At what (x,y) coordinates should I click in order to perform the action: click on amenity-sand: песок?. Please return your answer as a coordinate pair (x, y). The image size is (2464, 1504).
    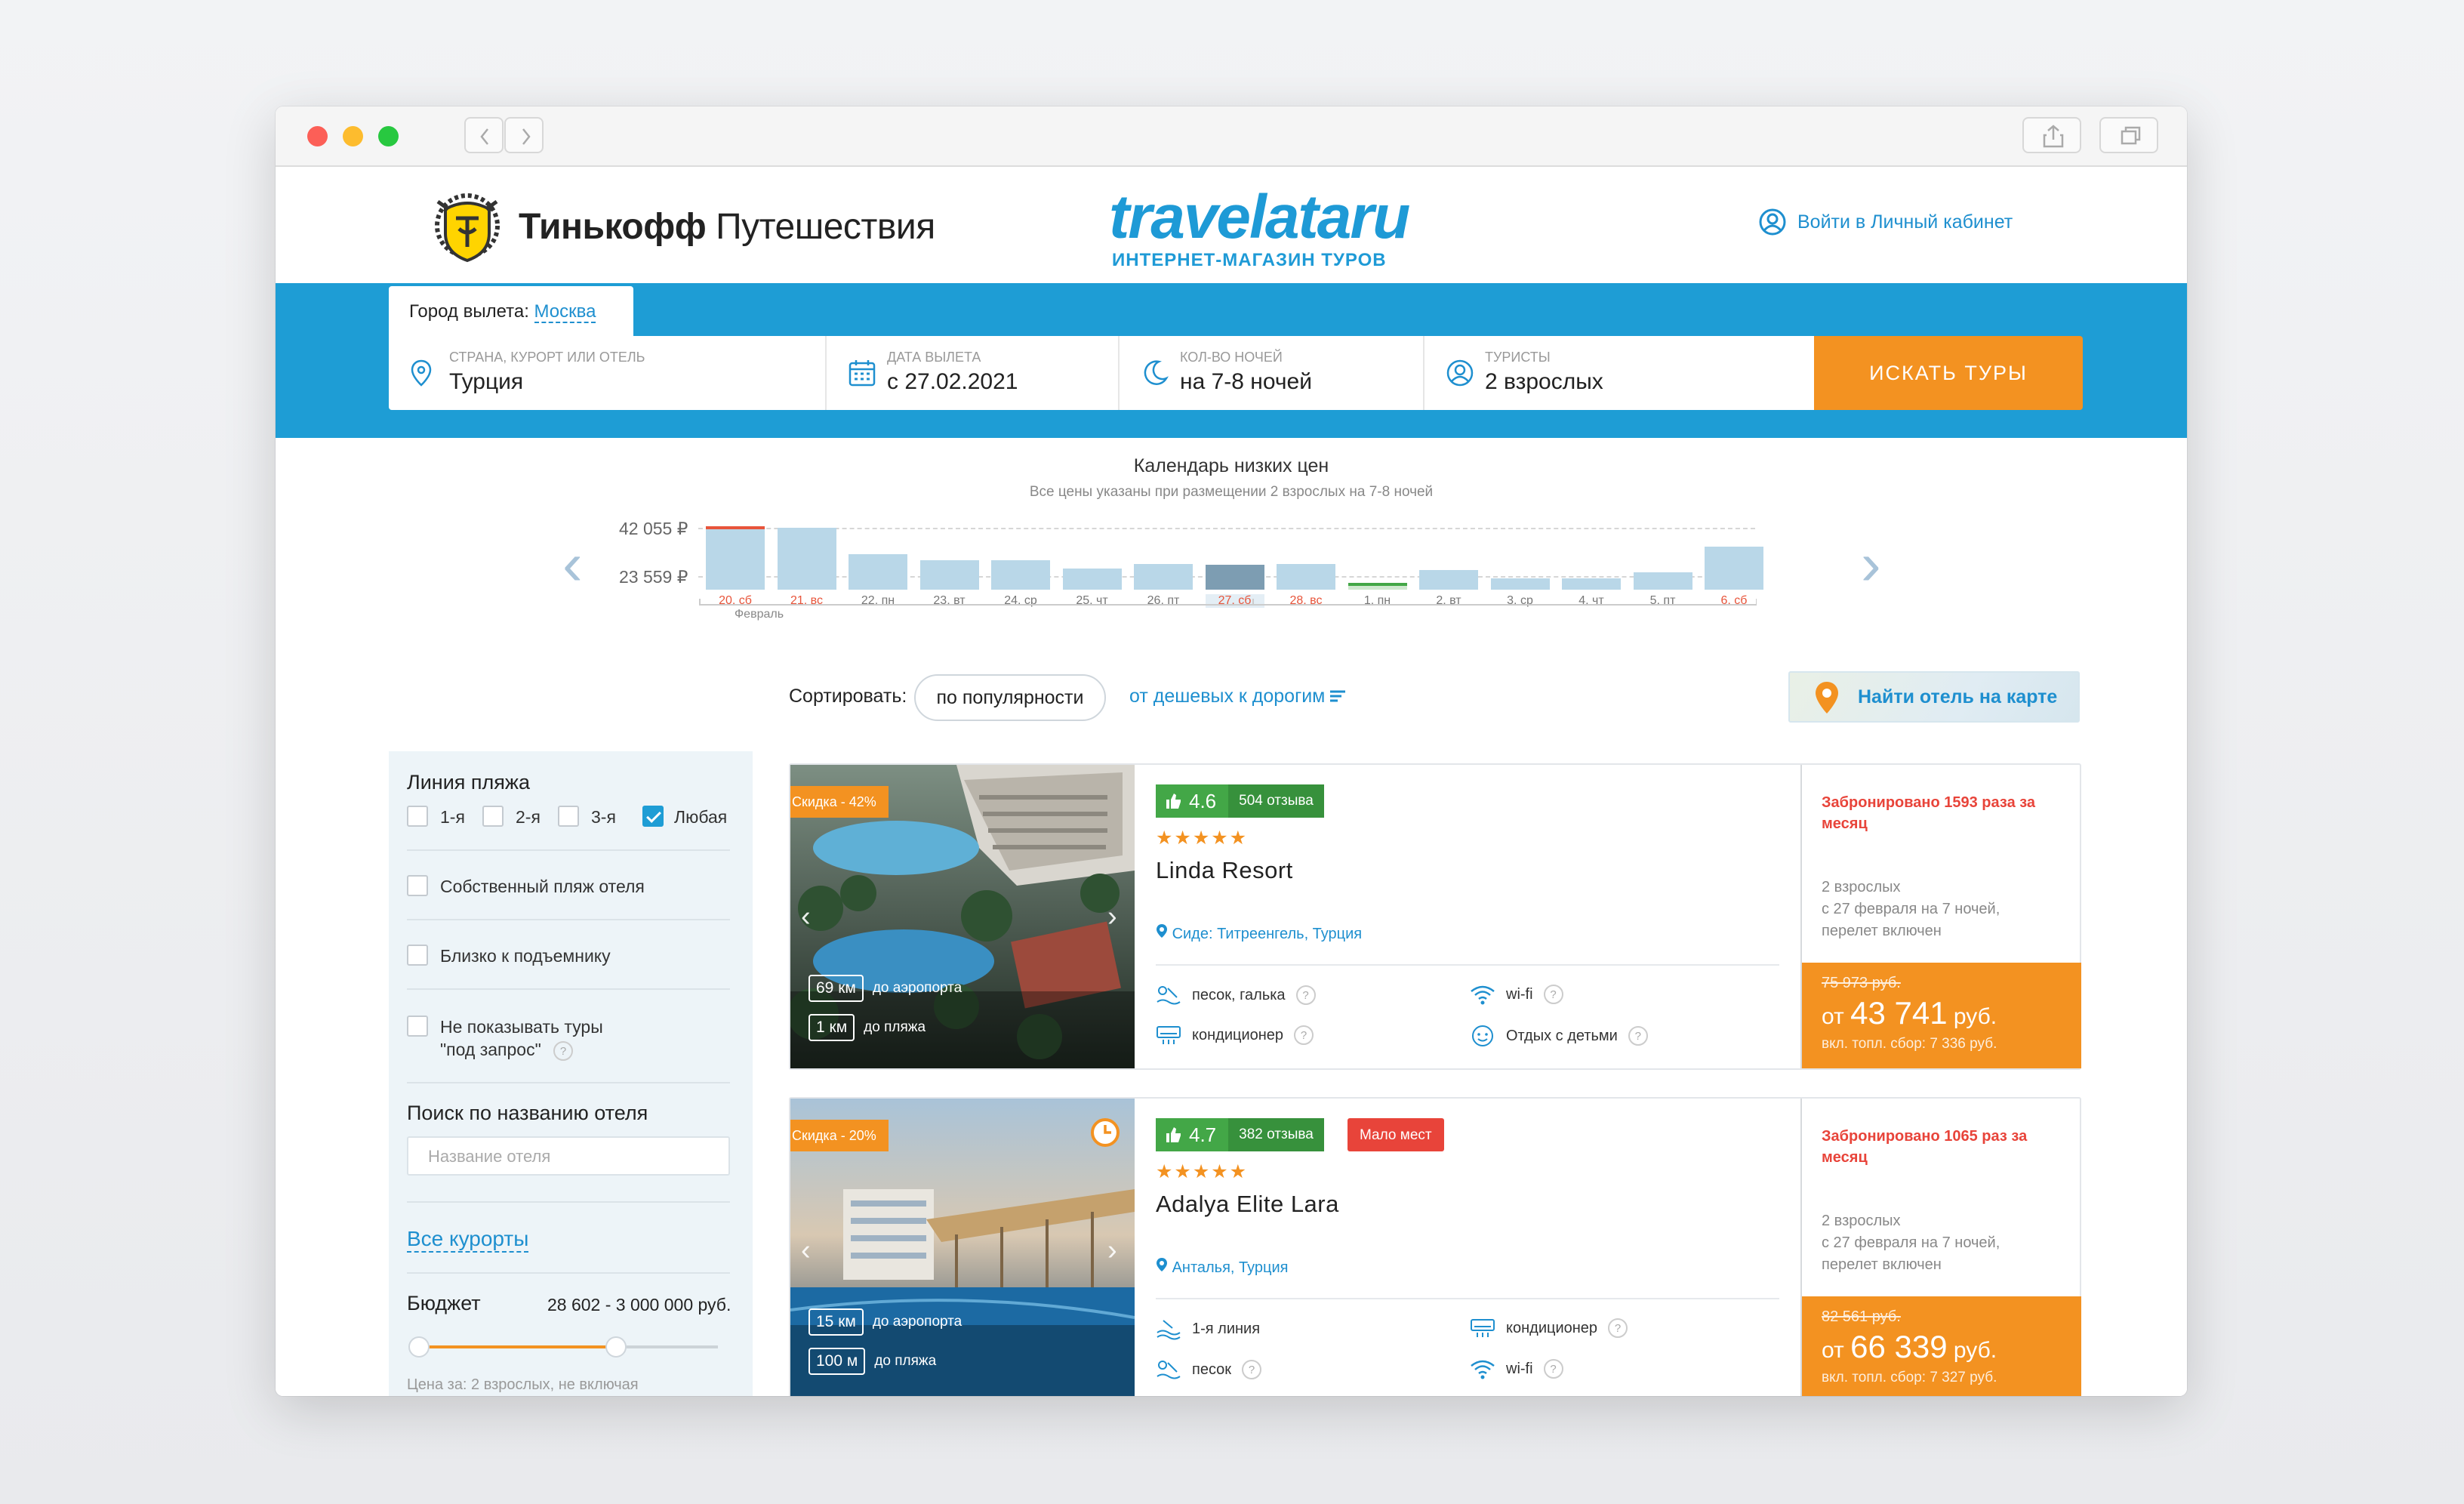
    Looking at the image, I should click on (1209, 1369).